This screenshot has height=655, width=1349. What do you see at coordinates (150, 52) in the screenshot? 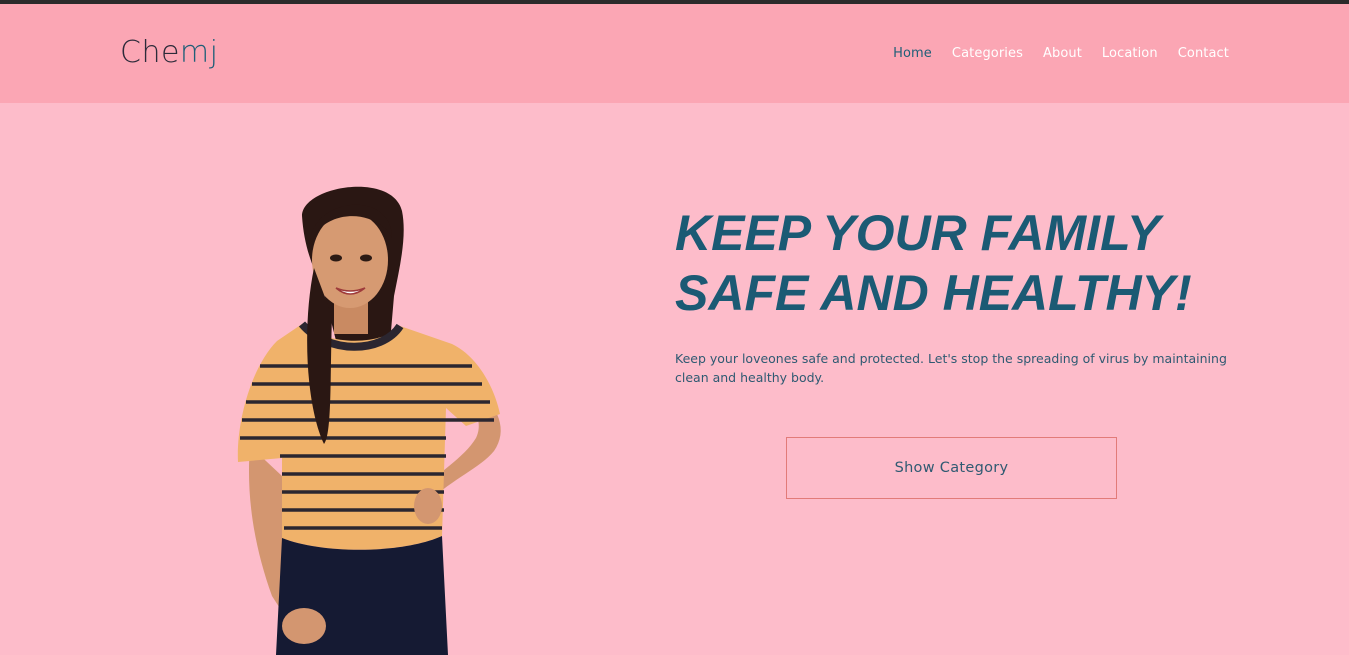
I see `brand-logo-part1: Che` at bounding box center [150, 52].